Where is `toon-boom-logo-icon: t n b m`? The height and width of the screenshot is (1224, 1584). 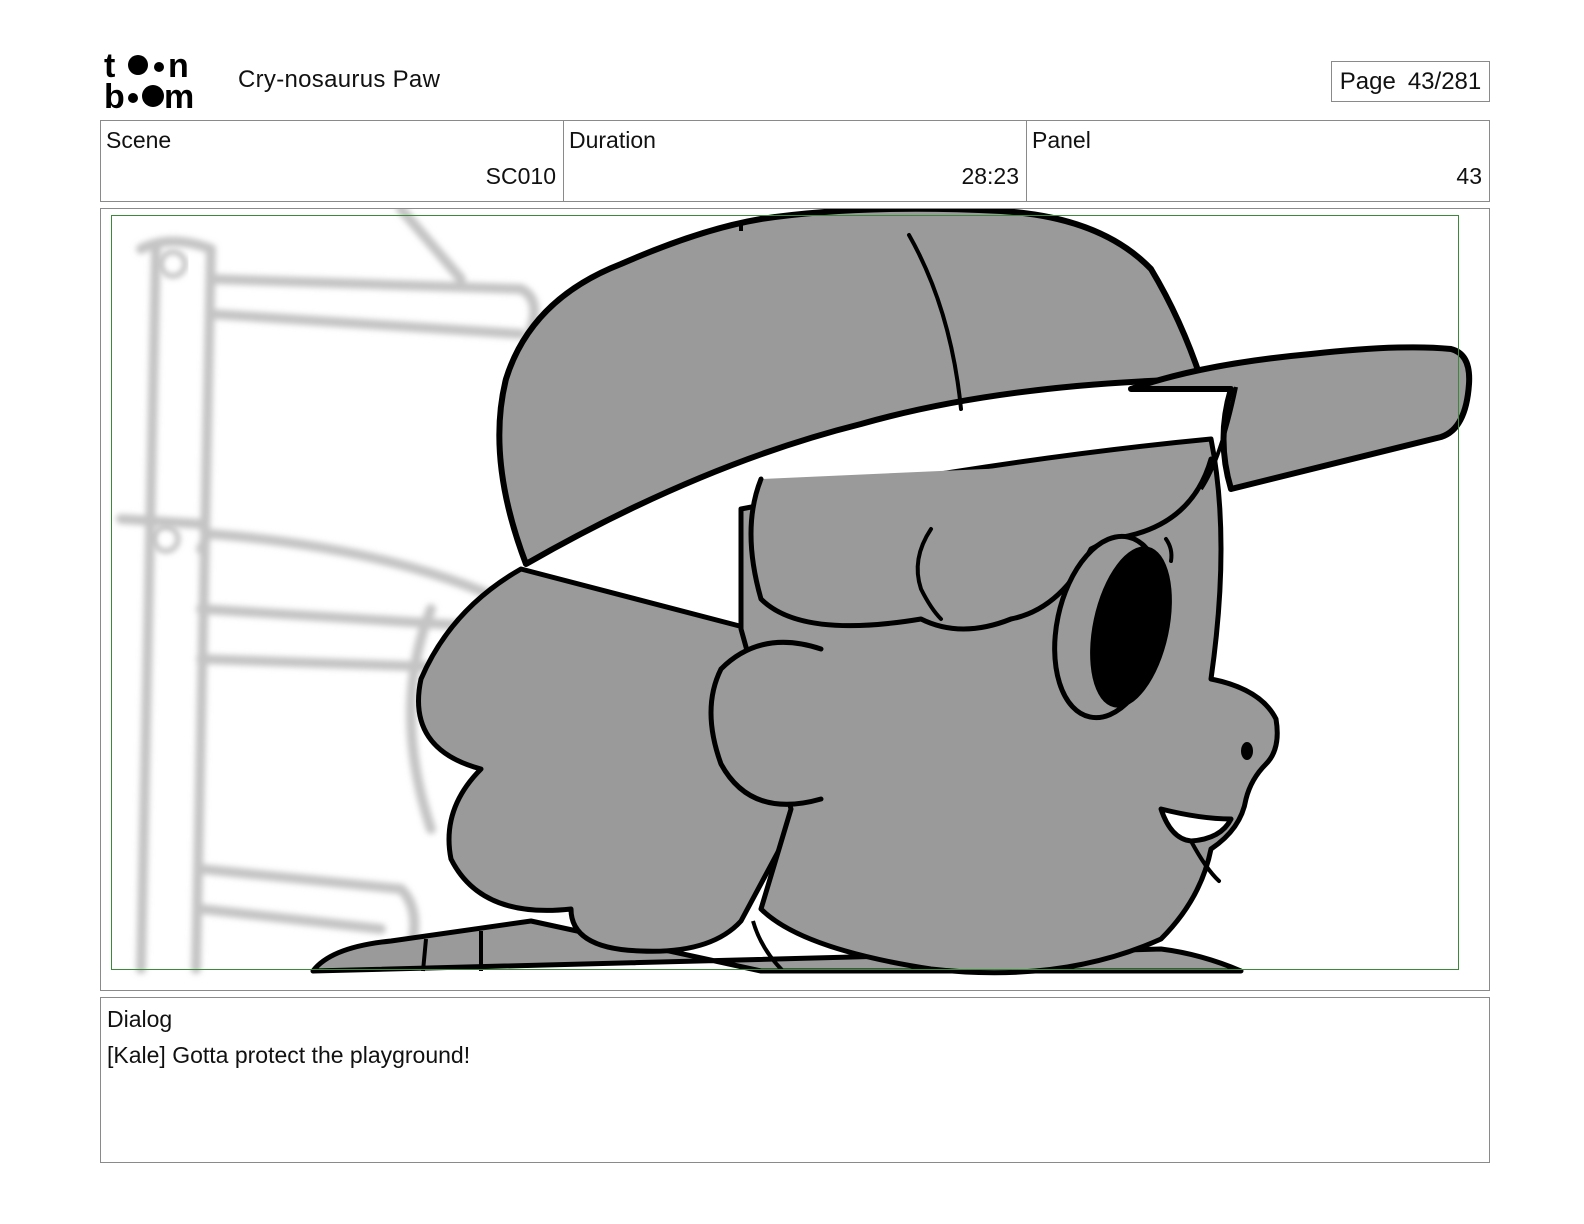 toon-boom-logo-icon: t n b m is located at coordinates (149, 81).